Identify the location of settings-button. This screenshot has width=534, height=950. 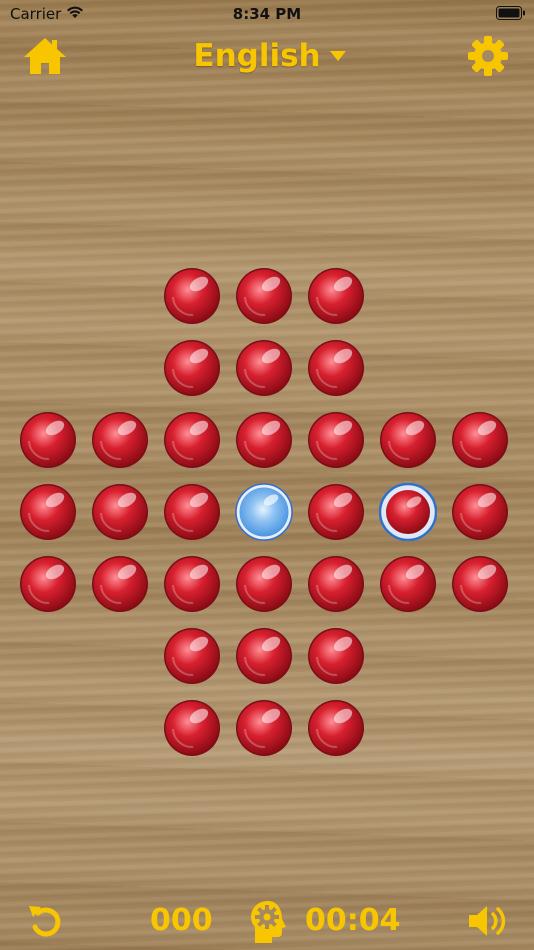
(488, 56).